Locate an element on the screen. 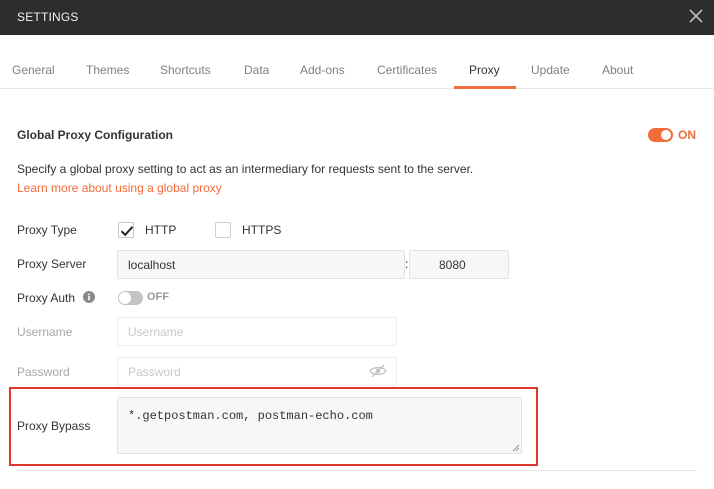 This screenshot has height=489, width=714. http-checkbox is located at coordinates (126, 230).